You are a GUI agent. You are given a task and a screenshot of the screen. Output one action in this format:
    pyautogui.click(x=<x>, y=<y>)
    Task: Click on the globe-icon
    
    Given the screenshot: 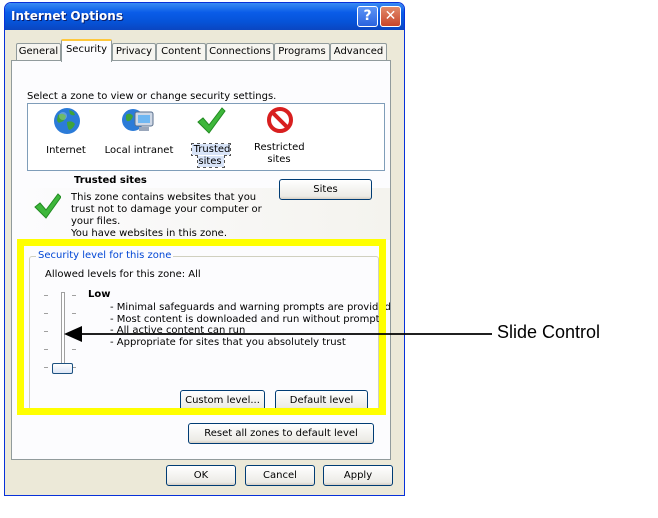 What is the action you would take?
    pyautogui.click(x=67, y=121)
    